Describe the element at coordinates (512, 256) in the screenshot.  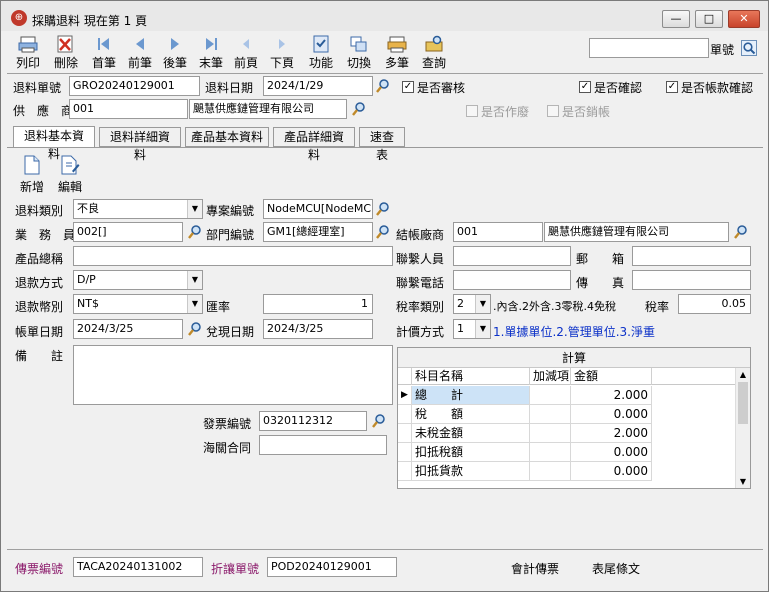
I see `contact-field` at that location.